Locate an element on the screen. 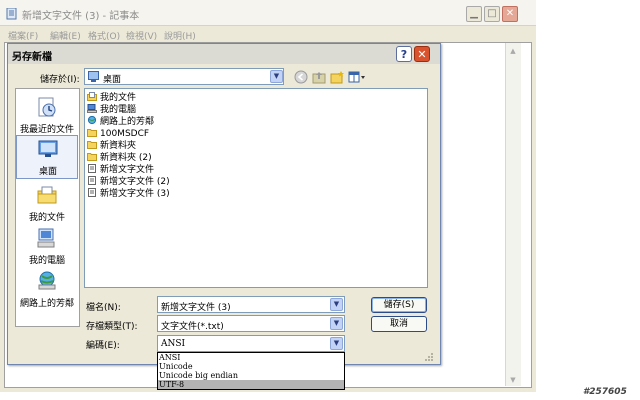 This screenshot has height=400, width=640. recent-documents-icon is located at coordinates (47, 107).